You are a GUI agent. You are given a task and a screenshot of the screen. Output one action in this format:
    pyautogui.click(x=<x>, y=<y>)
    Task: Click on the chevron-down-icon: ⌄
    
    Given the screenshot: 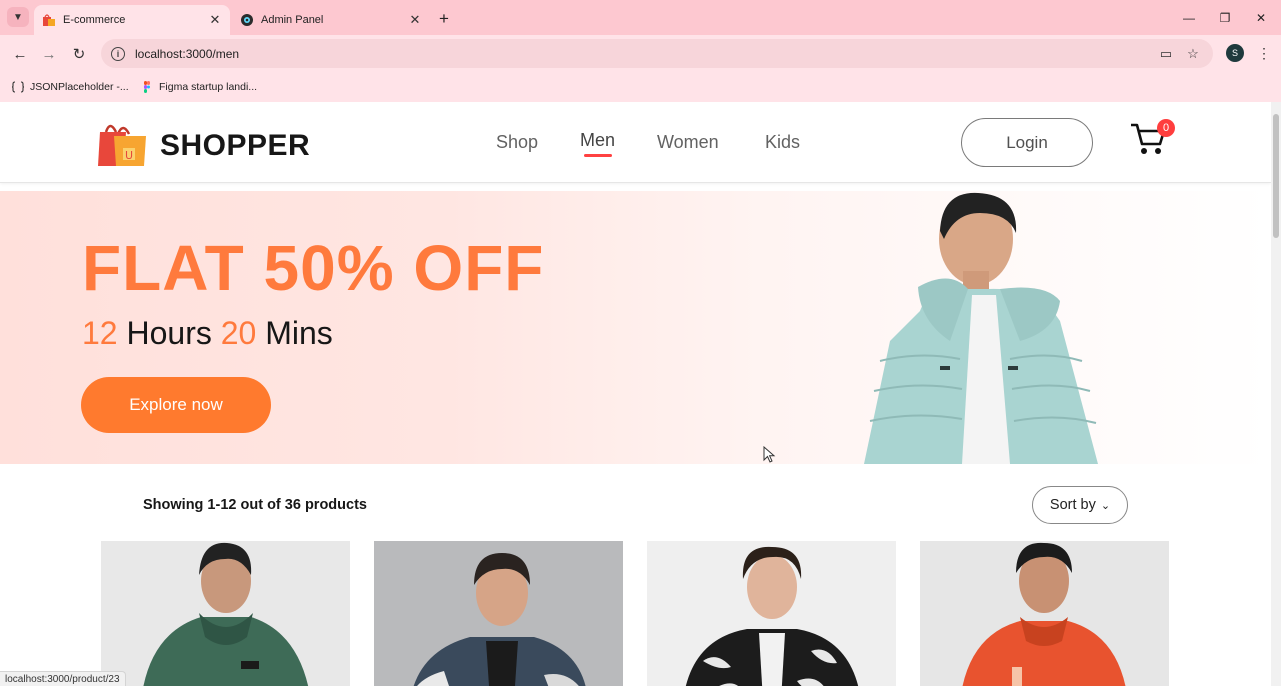 What is the action you would take?
    pyautogui.click(x=1105, y=505)
    